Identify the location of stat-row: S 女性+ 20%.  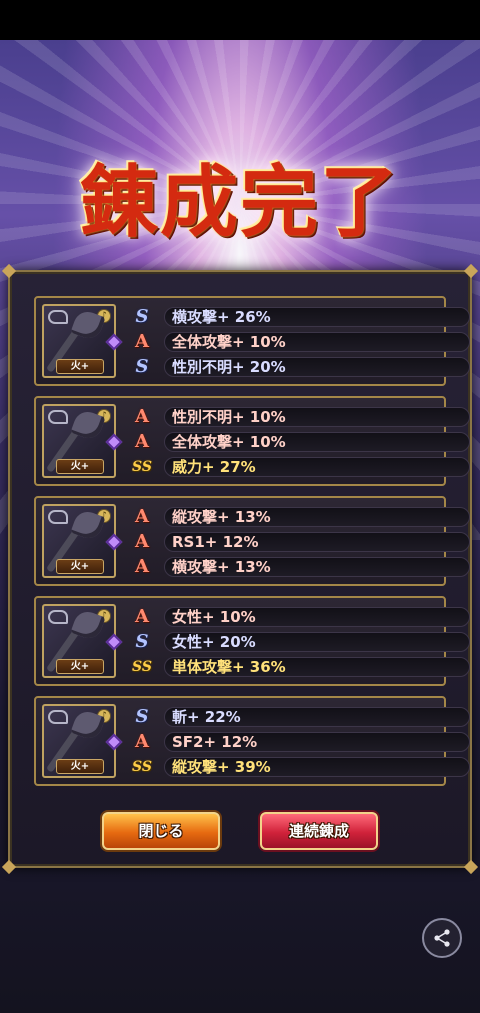
(301, 642).